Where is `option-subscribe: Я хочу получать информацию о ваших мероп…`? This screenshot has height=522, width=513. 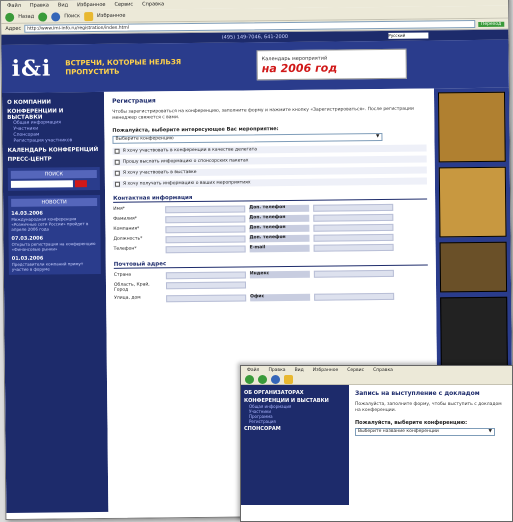 option-subscribe: Я хочу получать информацию о ваших мероп… is located at coordinates (269, 182).